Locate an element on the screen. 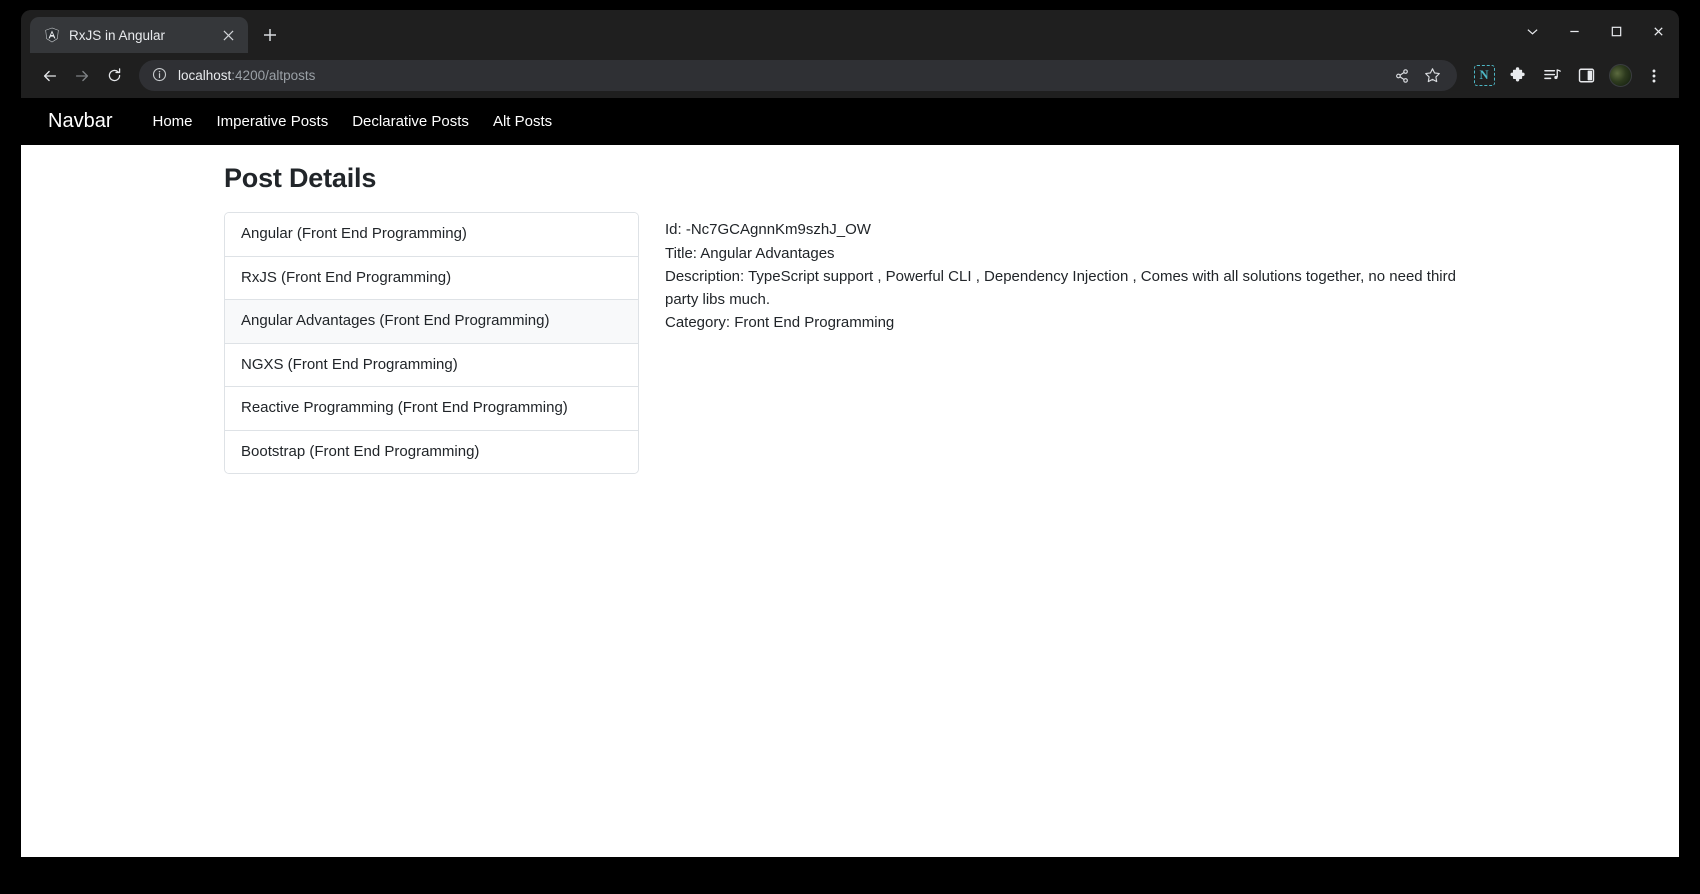 The width and height of the screenshot is (1700, 894). side-panel-icon is located at coordinates (1586, 76).